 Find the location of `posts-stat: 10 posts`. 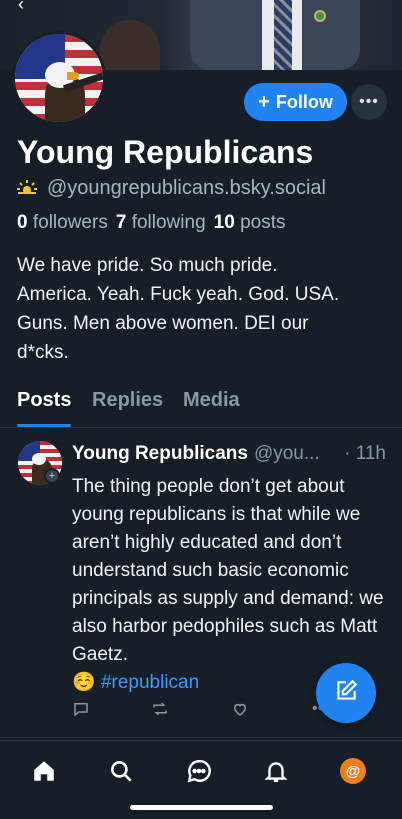

posts-stat: 10 posts is located at coordinates (249, 222).